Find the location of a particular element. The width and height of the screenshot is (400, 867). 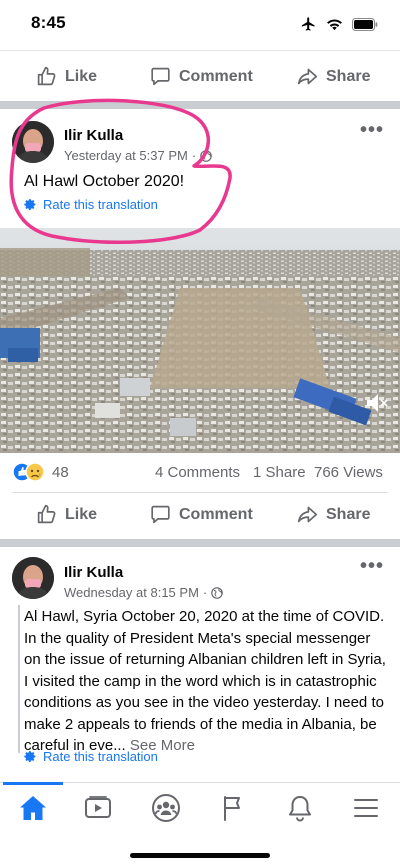

views-count: 766 Views is located at coordinates (348, 472).